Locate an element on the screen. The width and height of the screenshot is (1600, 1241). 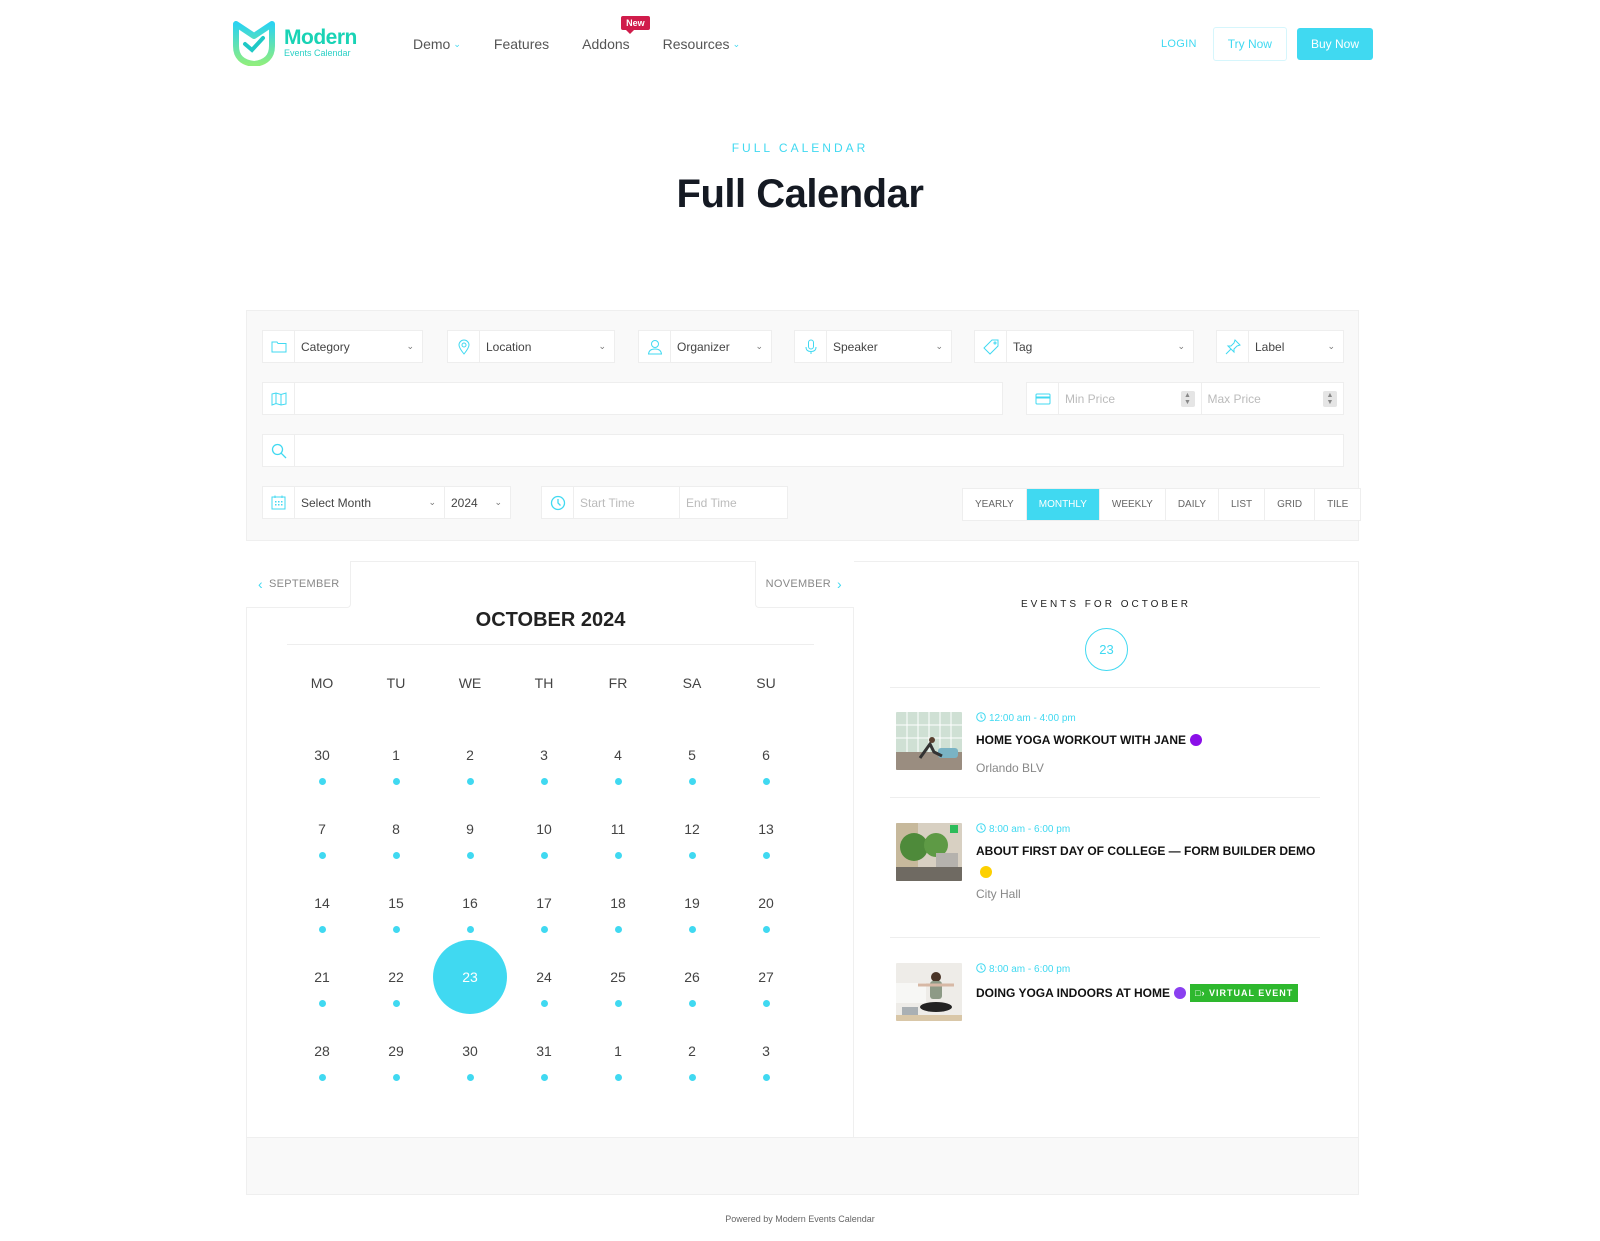
pin-icon is located at coordinates (1233, 346).